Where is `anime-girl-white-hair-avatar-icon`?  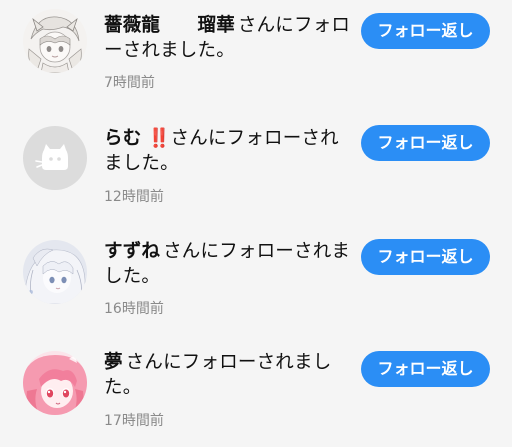 anime-girl-white-hair-avatar-icon is located at coordinates (55, 272).